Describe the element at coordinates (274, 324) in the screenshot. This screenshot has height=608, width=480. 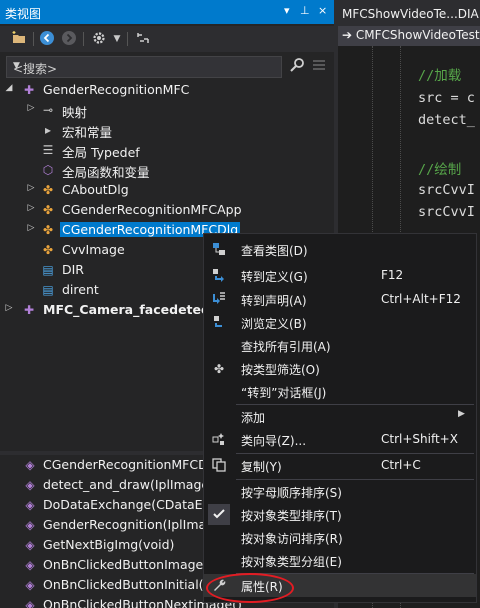
I see `menu-item-label: 浏览定义(B)` at that location.